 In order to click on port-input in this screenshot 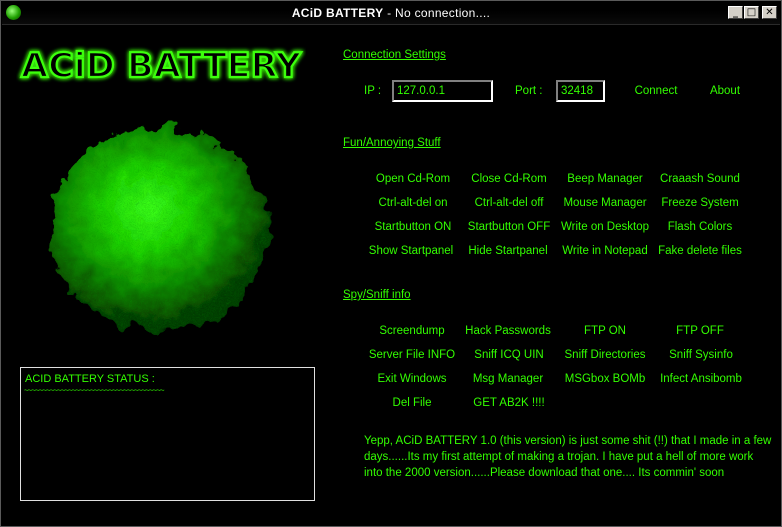, I will do `click(580, 91)`.